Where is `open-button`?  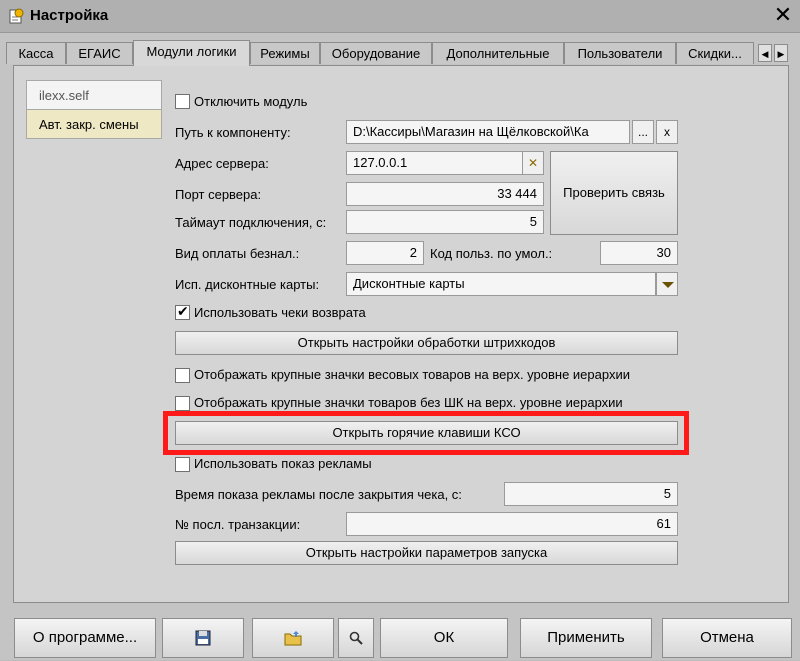
open-button is located at coordinates (293, 638).